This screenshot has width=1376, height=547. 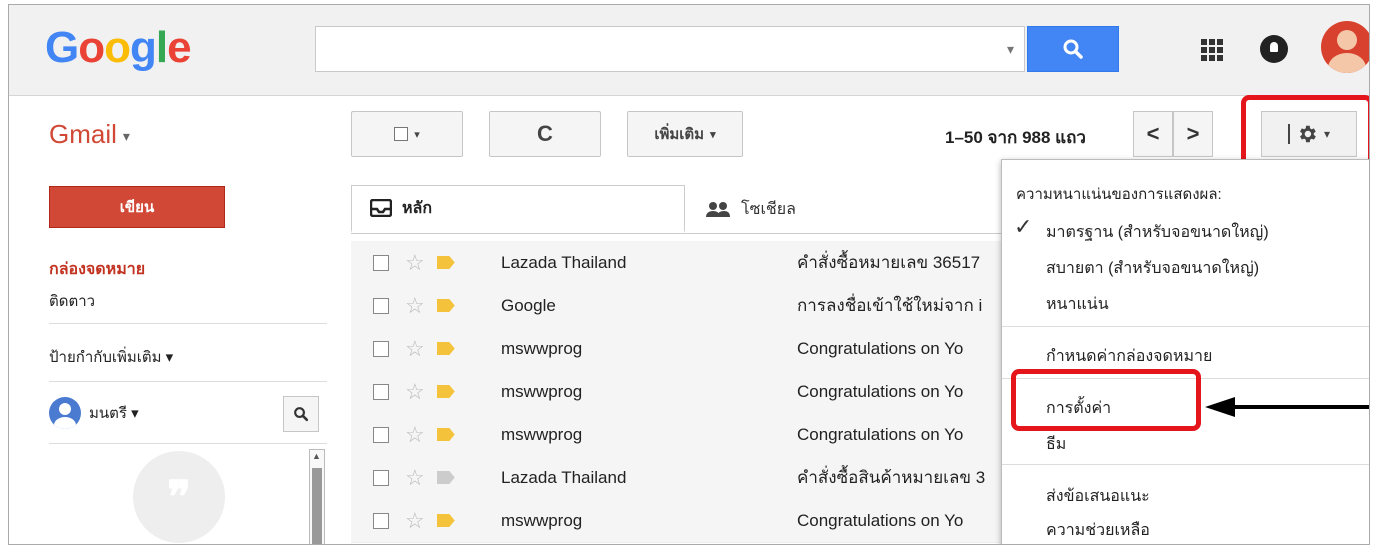 I want to click on sidebar-scrollbar: ▲, so click(x=317, y=496).